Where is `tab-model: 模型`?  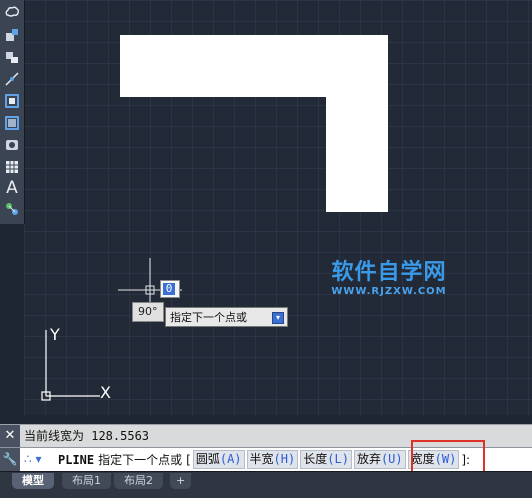 tab-model: 模型 is located at coordinates (33, 481).